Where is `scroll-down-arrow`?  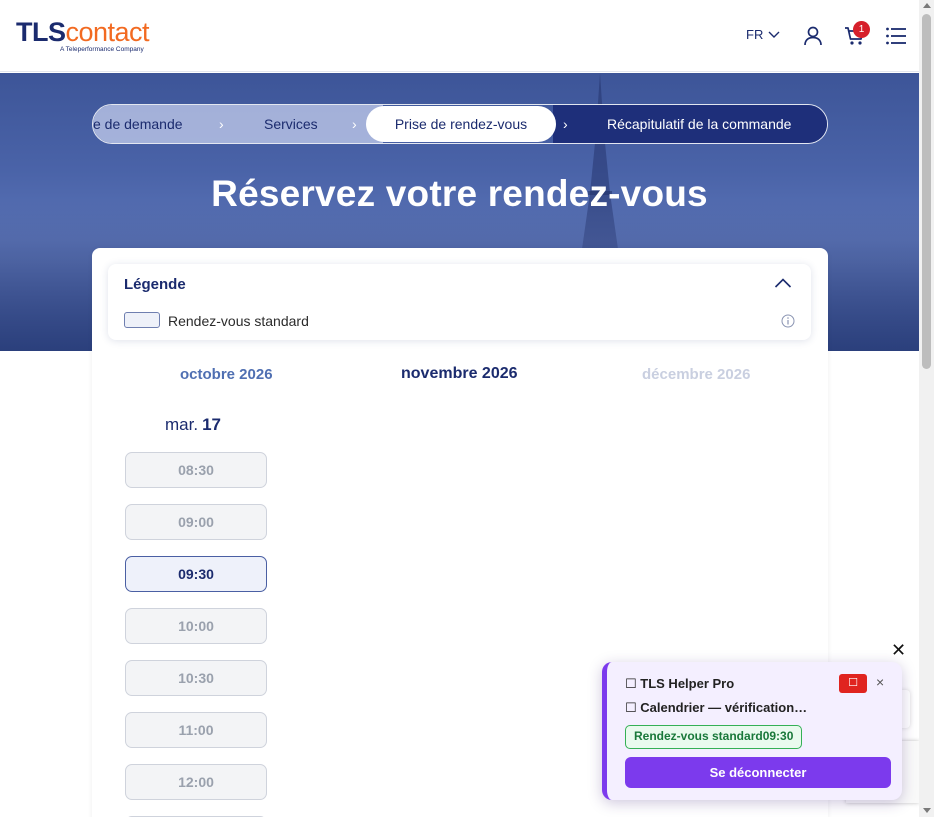 scroll-down-arrow is located at coordinates (927, 810).